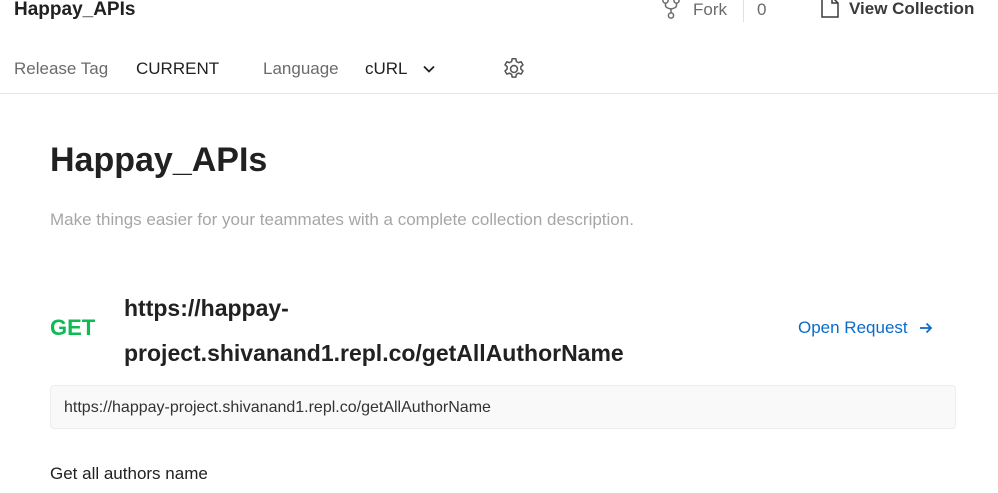  What do you see at coordinates (499, 13) in the screenshot?
I see `top-bar: Happay_APIs Fork 0 View Collection` at bounding box center [499, 13].